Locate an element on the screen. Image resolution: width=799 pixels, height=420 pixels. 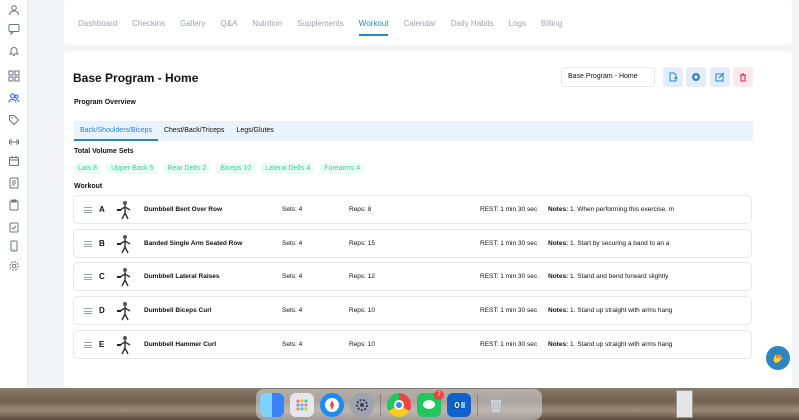
finder-icon is located at coordinates (272, 404).